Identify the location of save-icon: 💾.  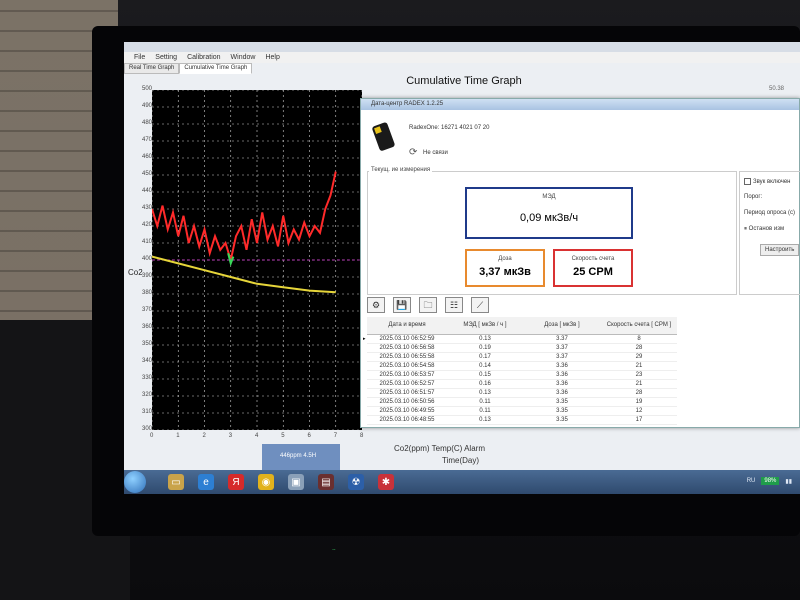
(402, 305).